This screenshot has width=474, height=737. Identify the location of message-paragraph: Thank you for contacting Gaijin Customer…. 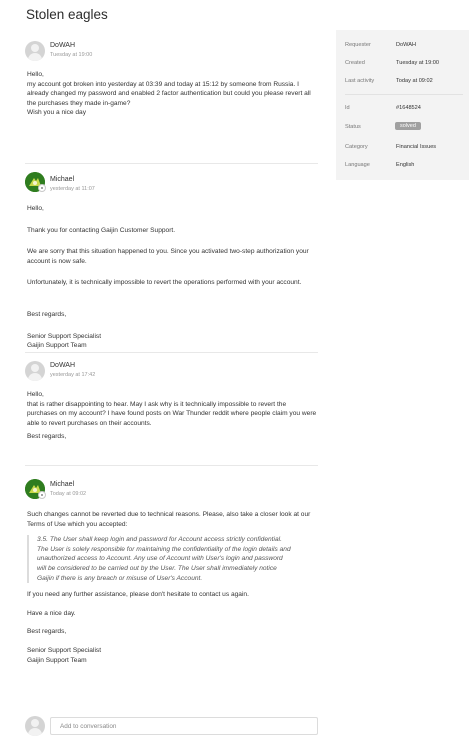
(101, 230).